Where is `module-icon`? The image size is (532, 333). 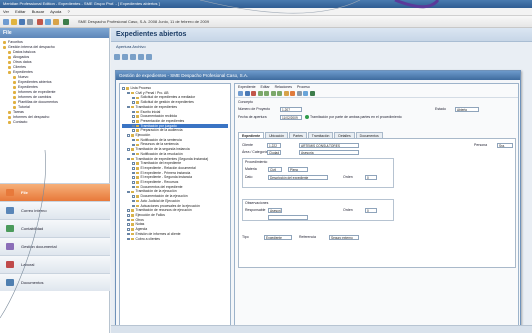
module-icon is located at coordinates (10, 228).